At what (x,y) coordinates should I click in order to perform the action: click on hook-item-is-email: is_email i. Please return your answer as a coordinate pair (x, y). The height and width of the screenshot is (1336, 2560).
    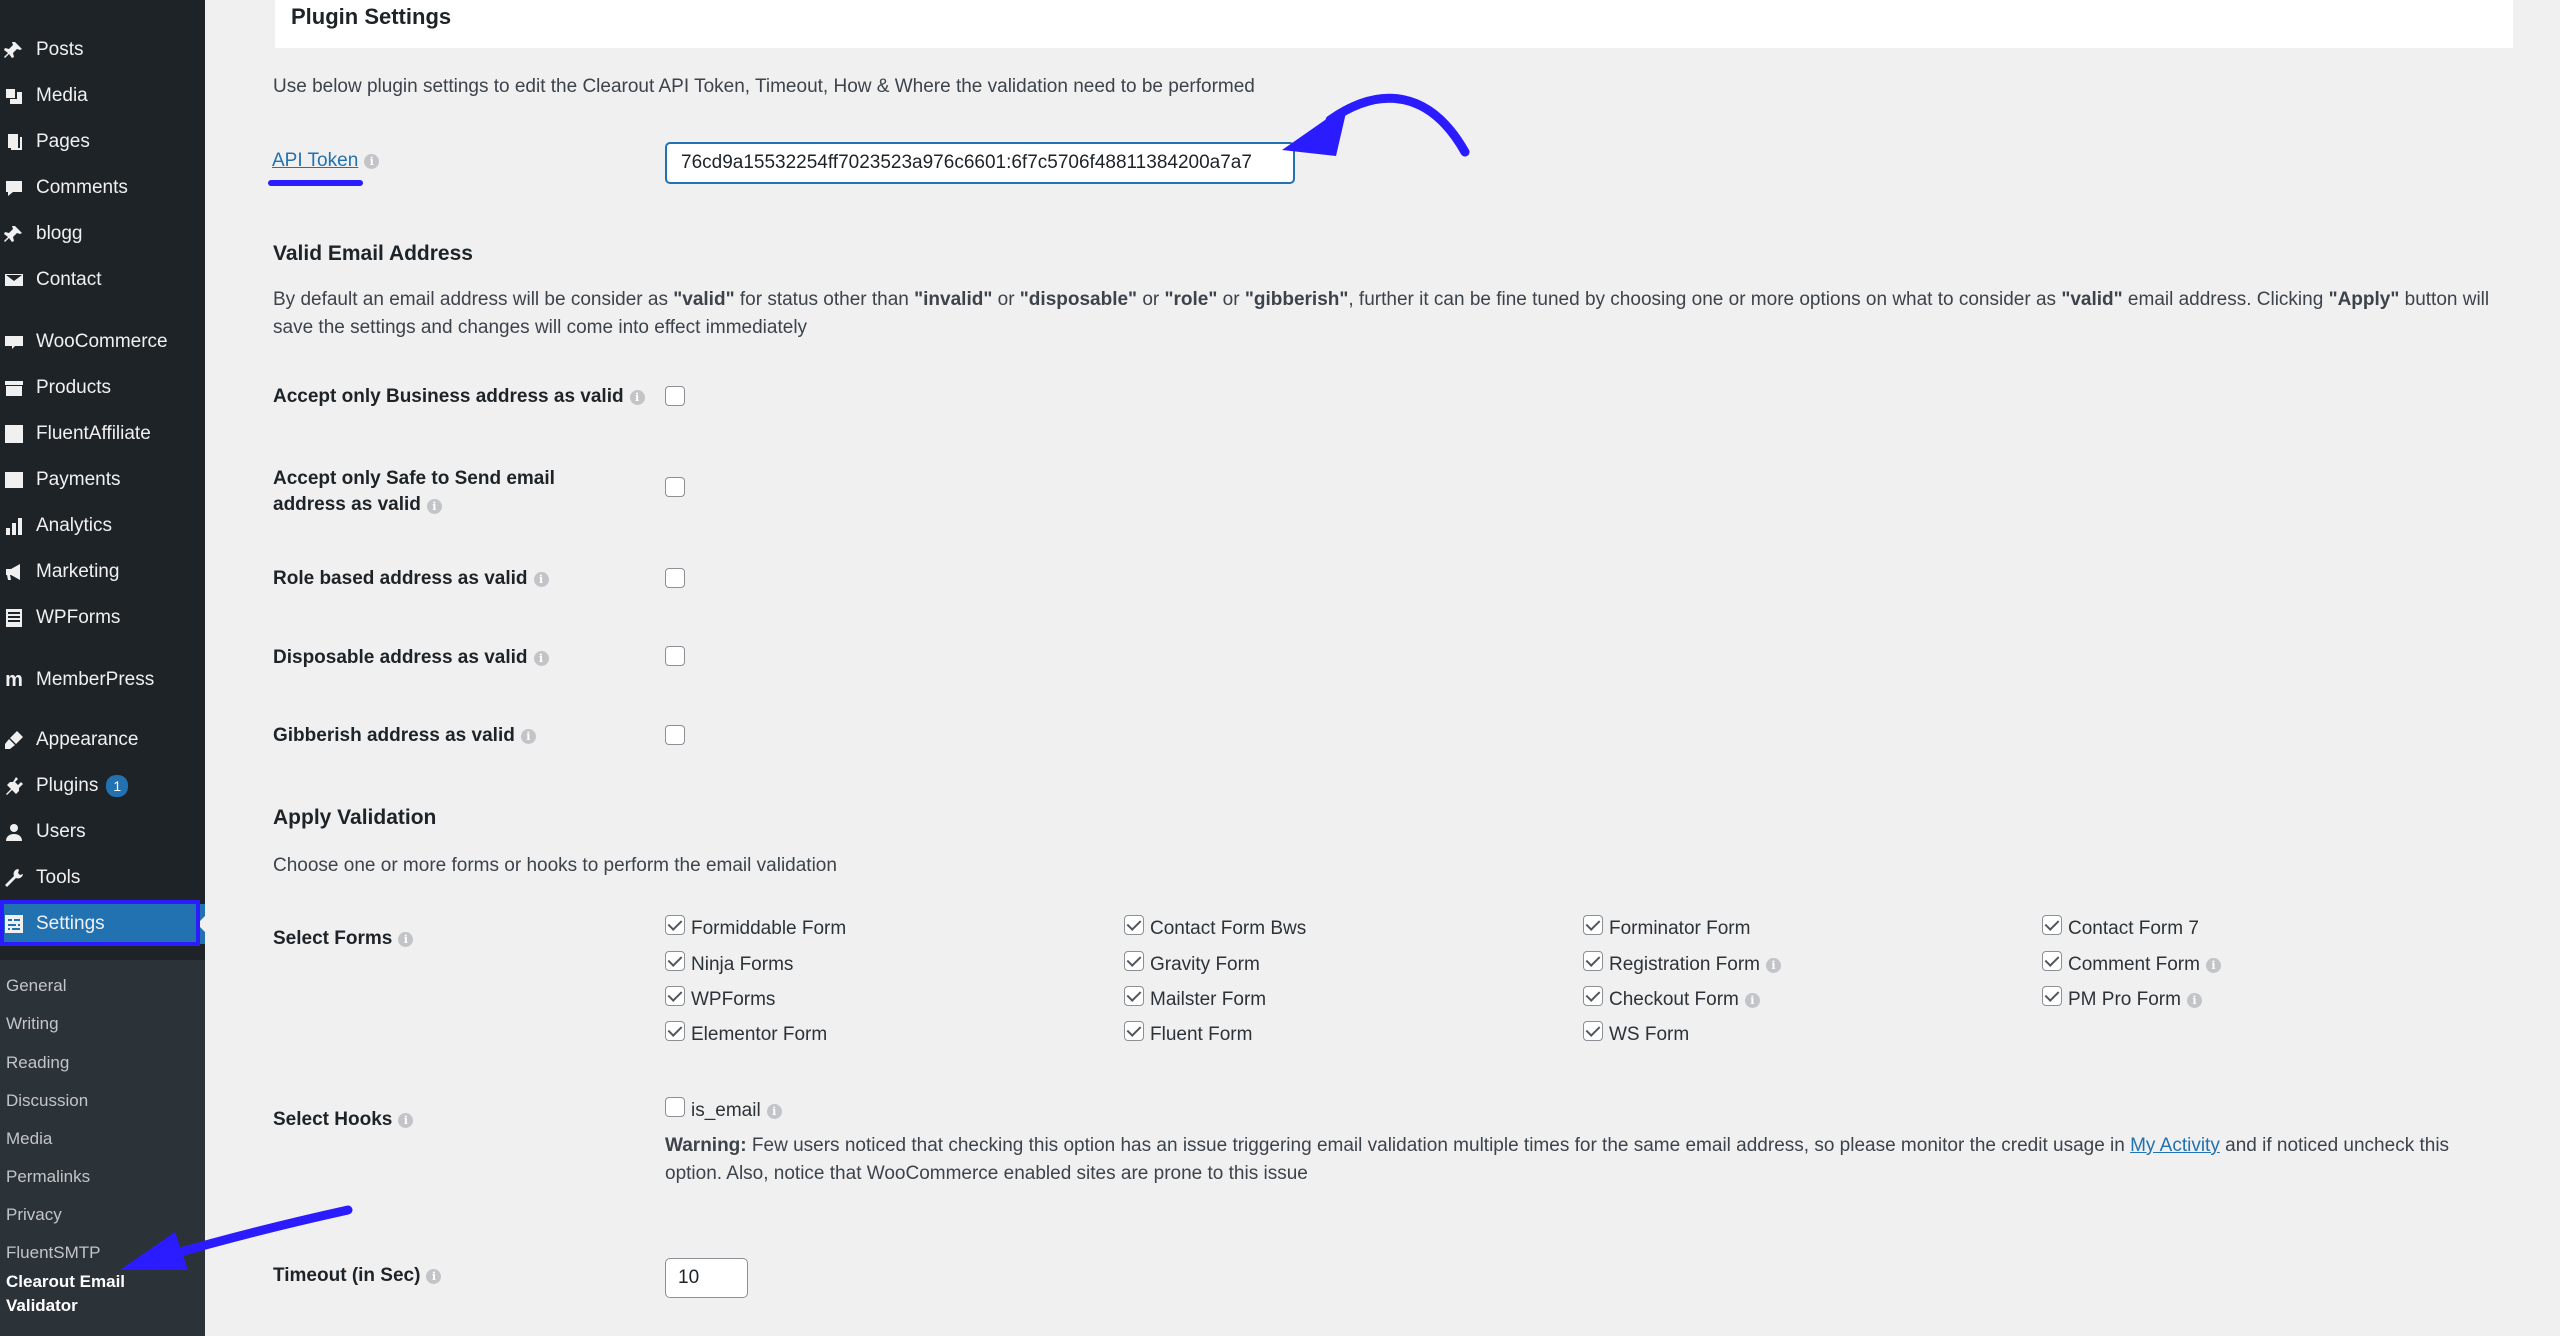
    Looking at the image, I should click on (723, 1109).